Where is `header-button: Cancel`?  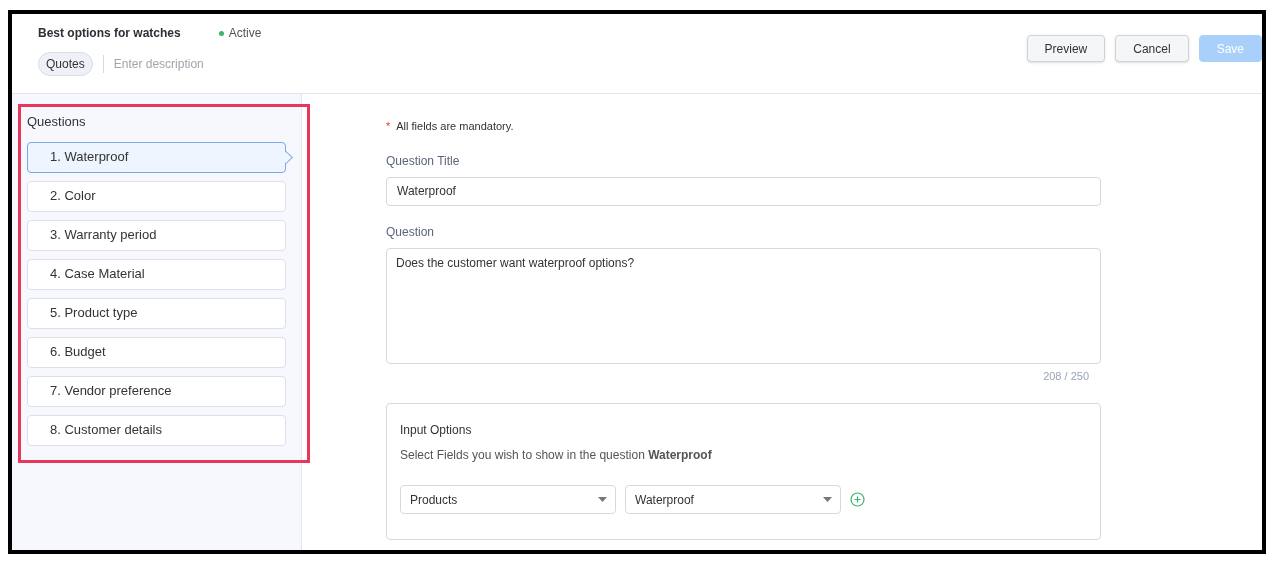 header-button: Cancel is located at coordinates (1152, 48).